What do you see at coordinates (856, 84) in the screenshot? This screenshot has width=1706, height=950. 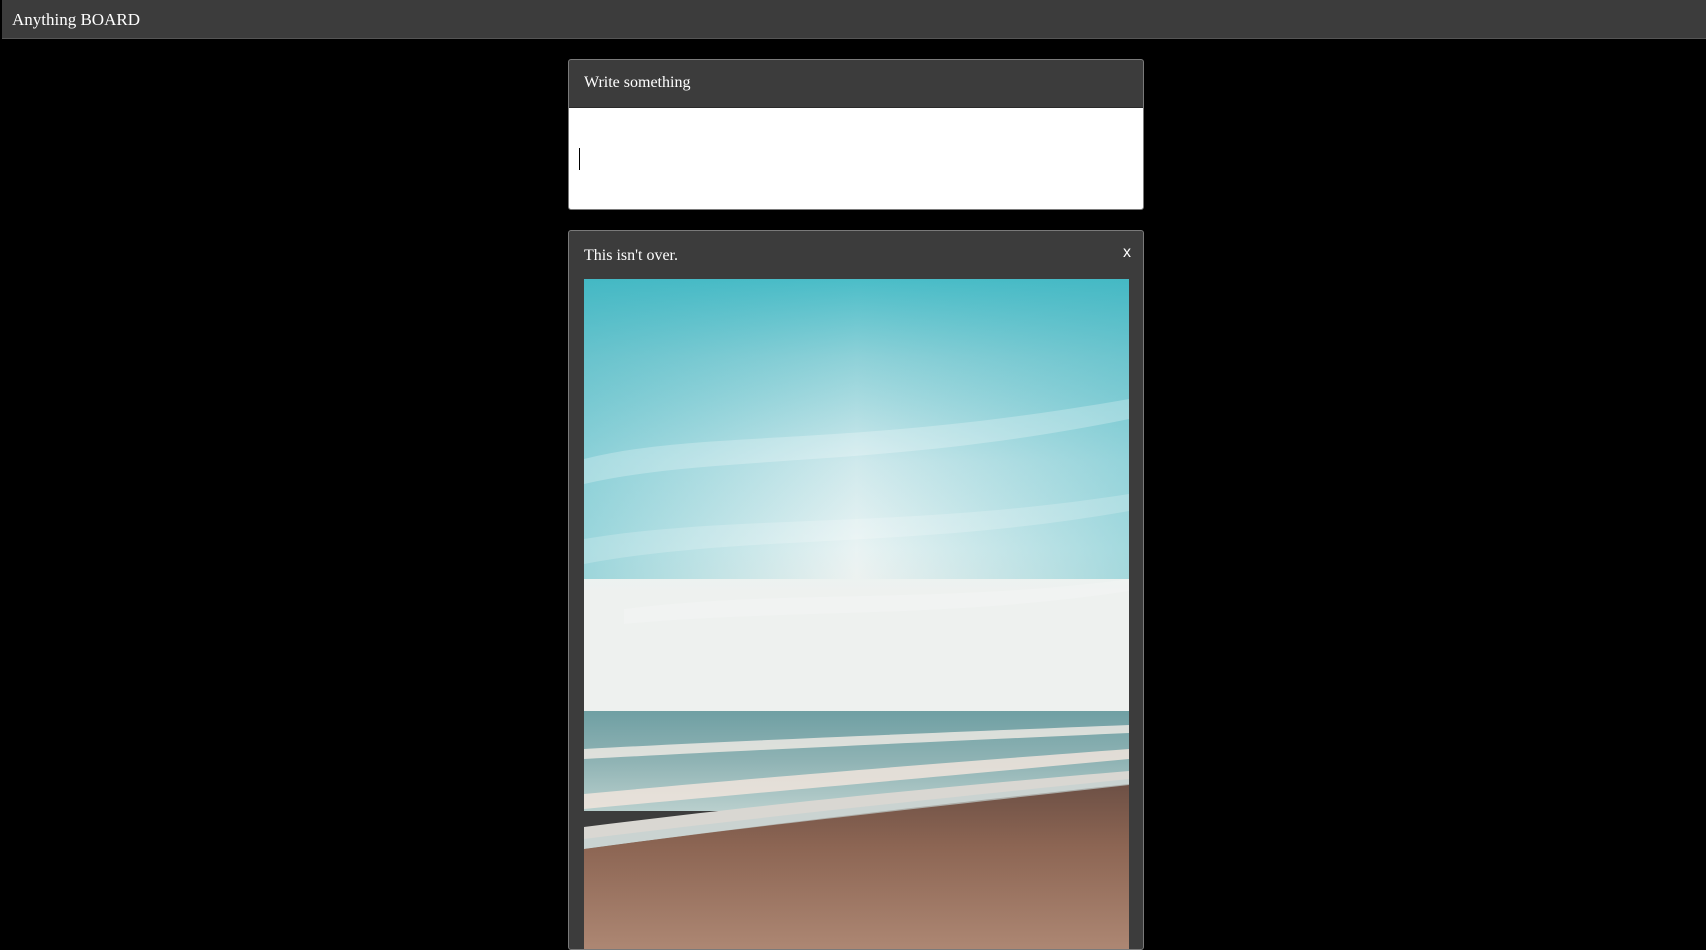 I see `composer-header: Write something` at bounding box center [856, 84].